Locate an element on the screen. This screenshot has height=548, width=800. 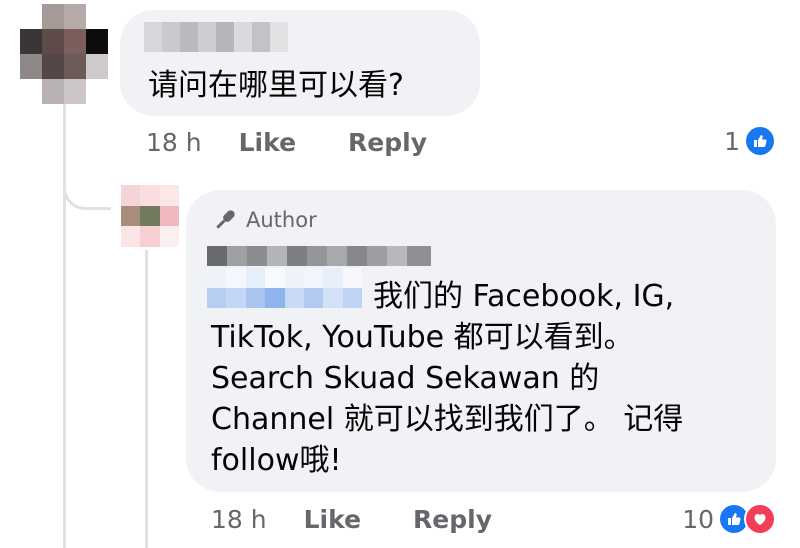
author-badge: Author is located at coordinates (264, 220).